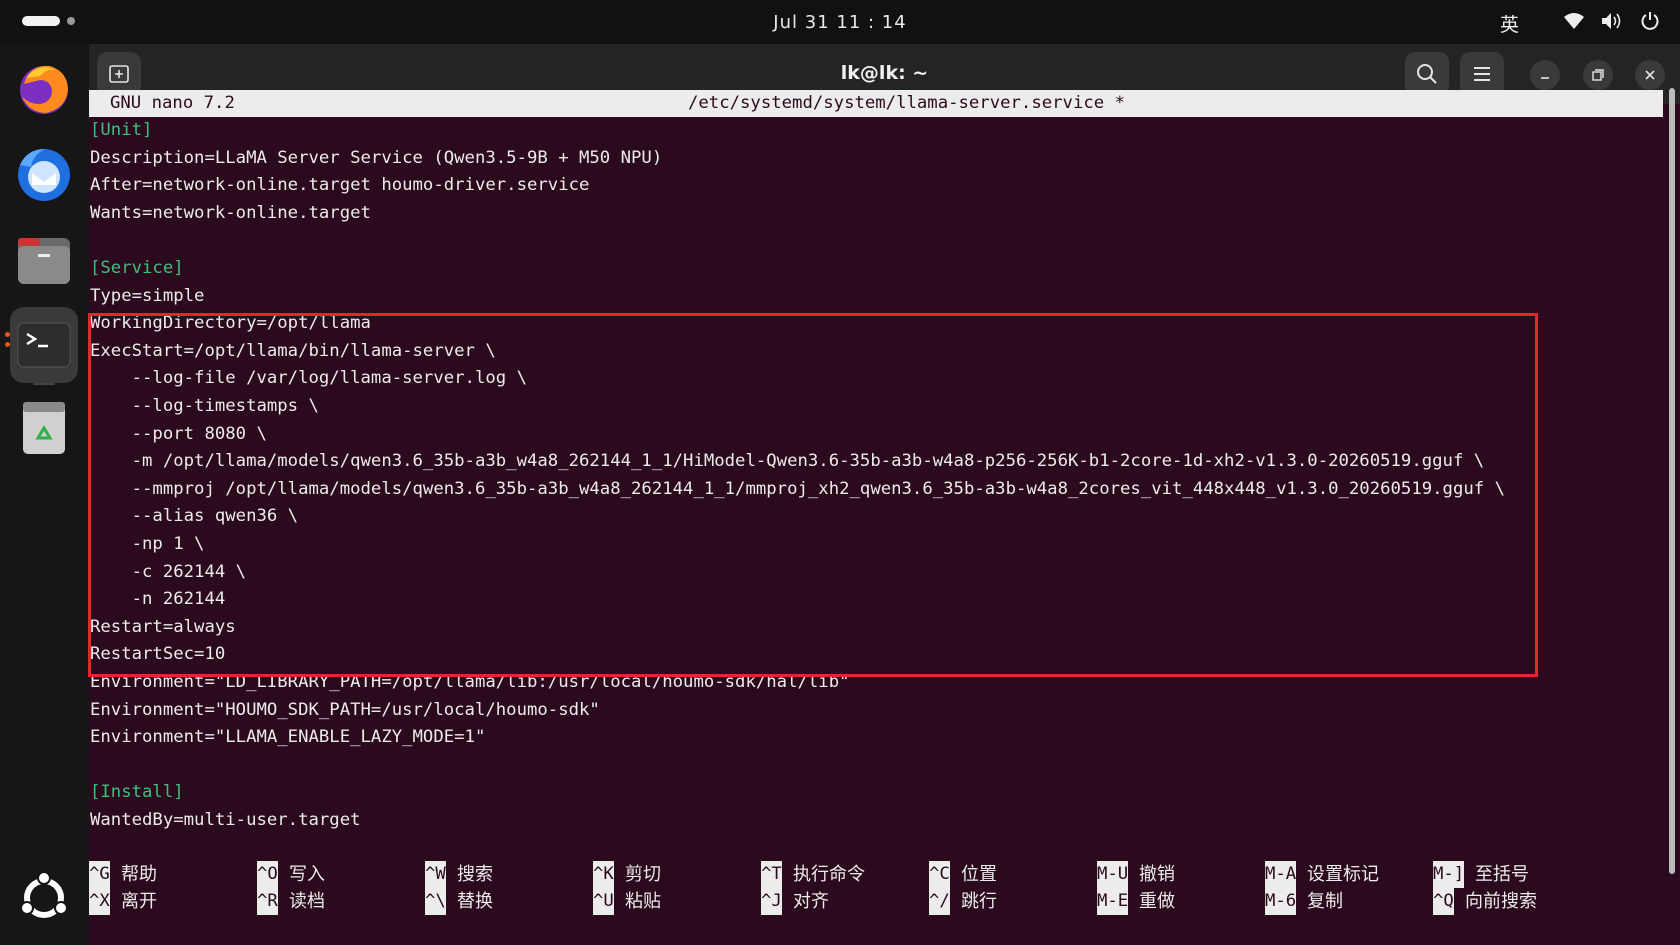  I want to click on wifi-icon, so click(1574, 23).